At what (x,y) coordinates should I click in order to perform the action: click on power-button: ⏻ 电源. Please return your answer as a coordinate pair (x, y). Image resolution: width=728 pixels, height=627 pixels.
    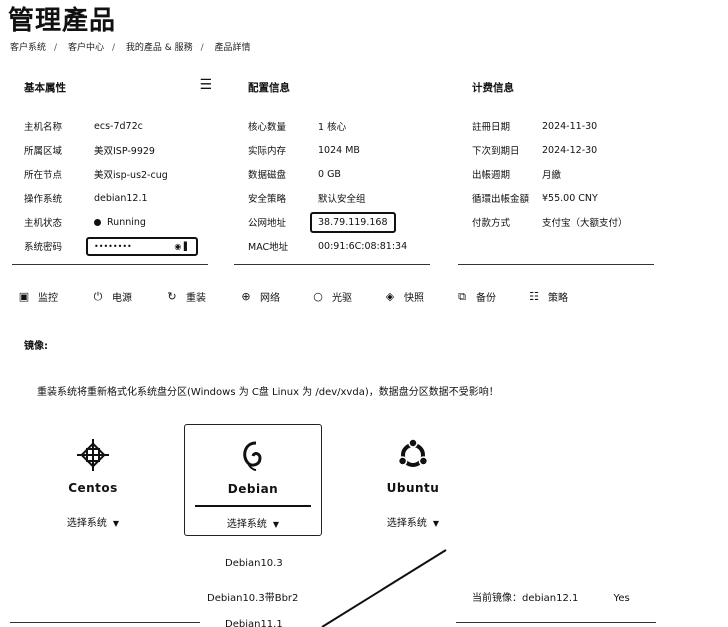
    Looking at the image, I should click on (129, 297).